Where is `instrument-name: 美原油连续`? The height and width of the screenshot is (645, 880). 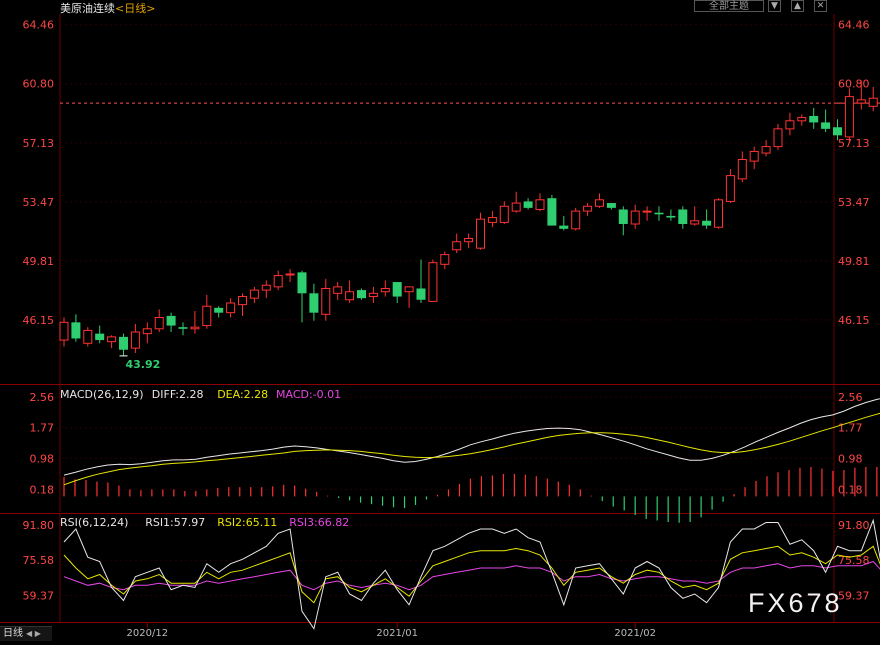
instrument-name: 美原油连续 is located at coordinates (87, 8).